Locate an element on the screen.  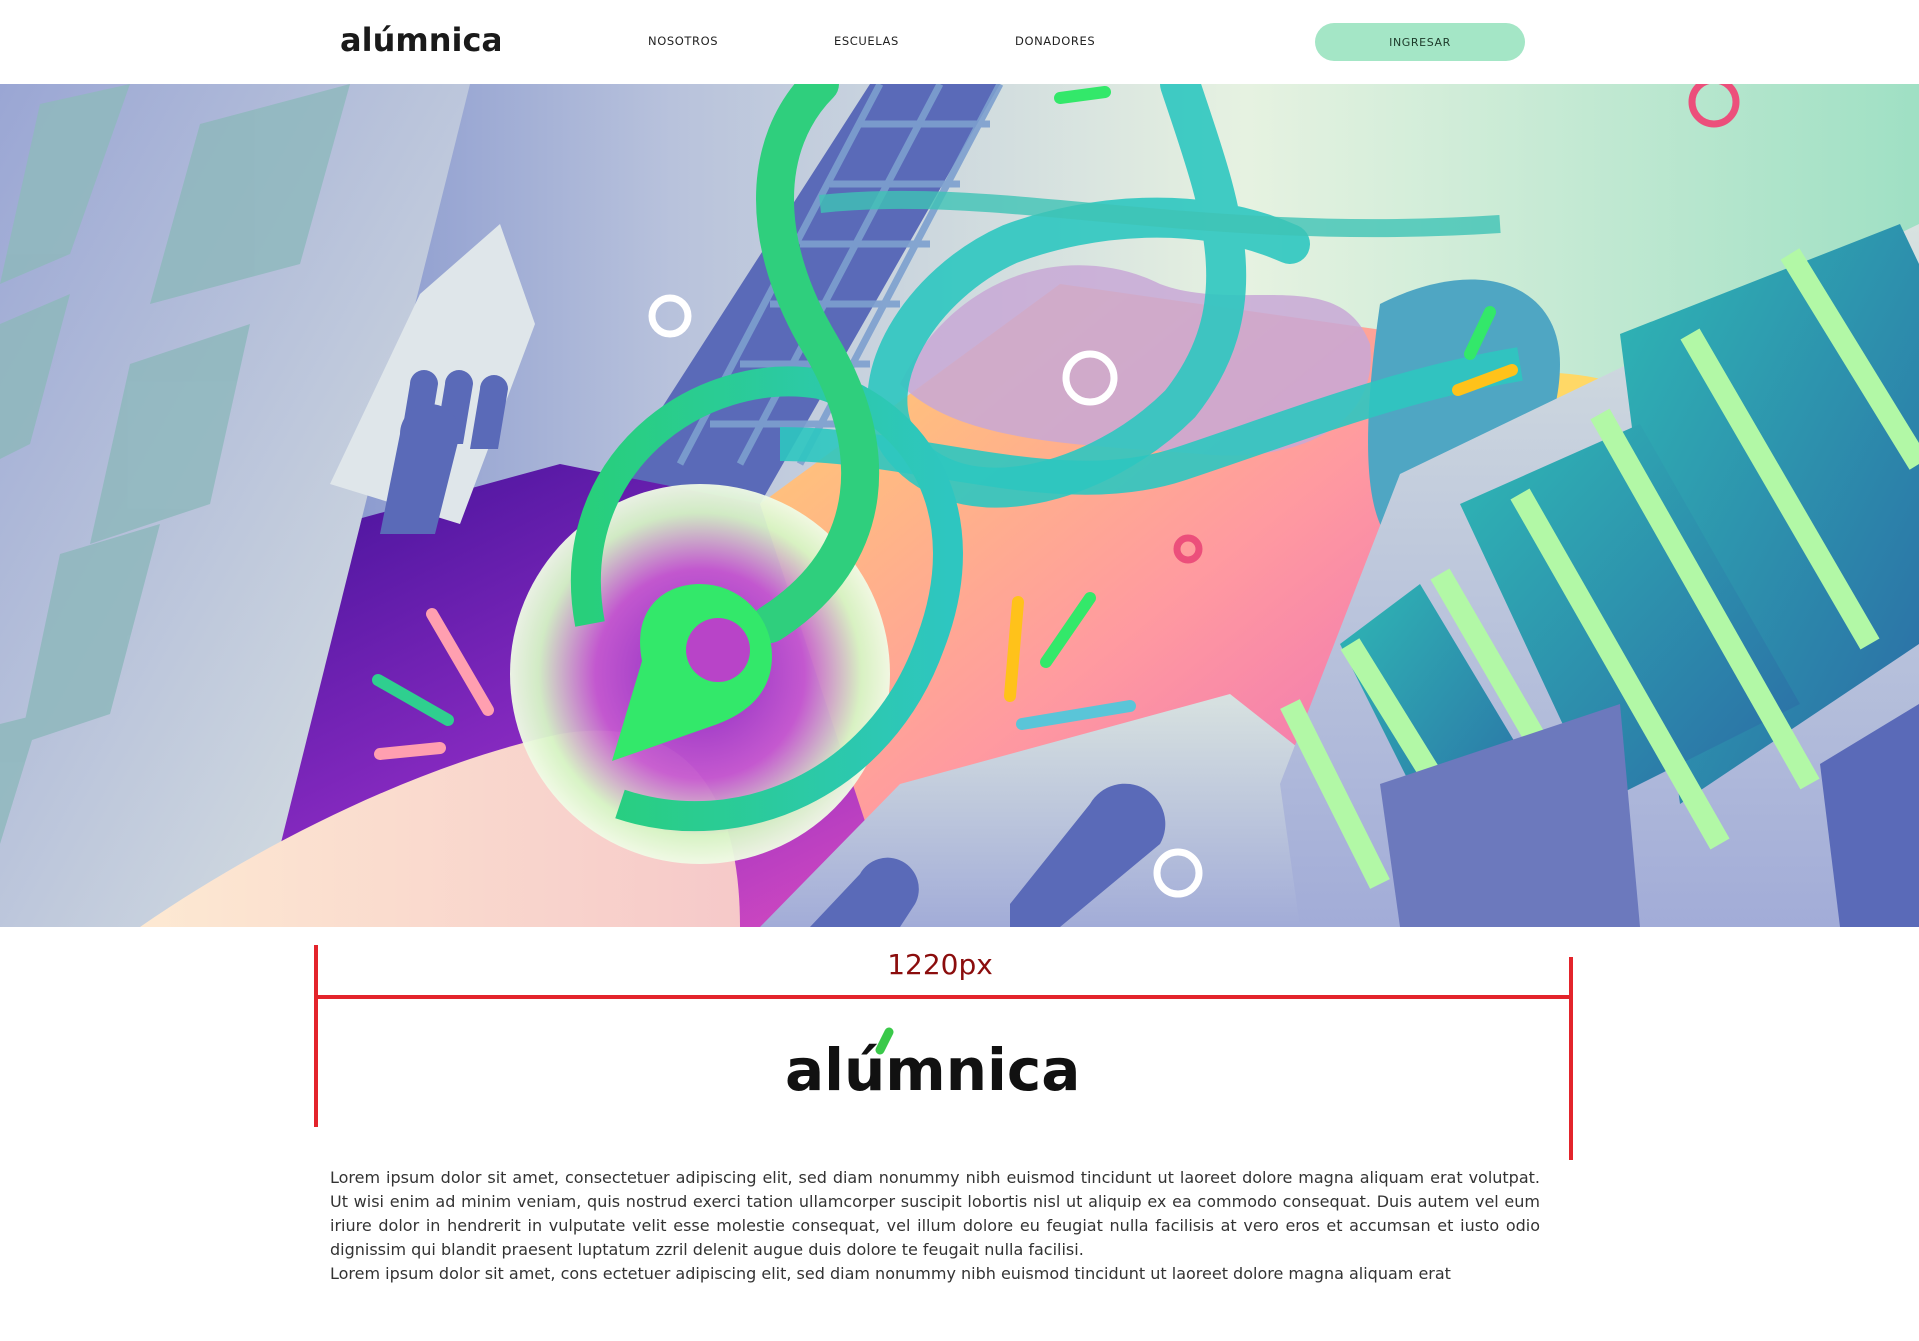
logo-text: alúmnica is located at coordinates (420, 39).